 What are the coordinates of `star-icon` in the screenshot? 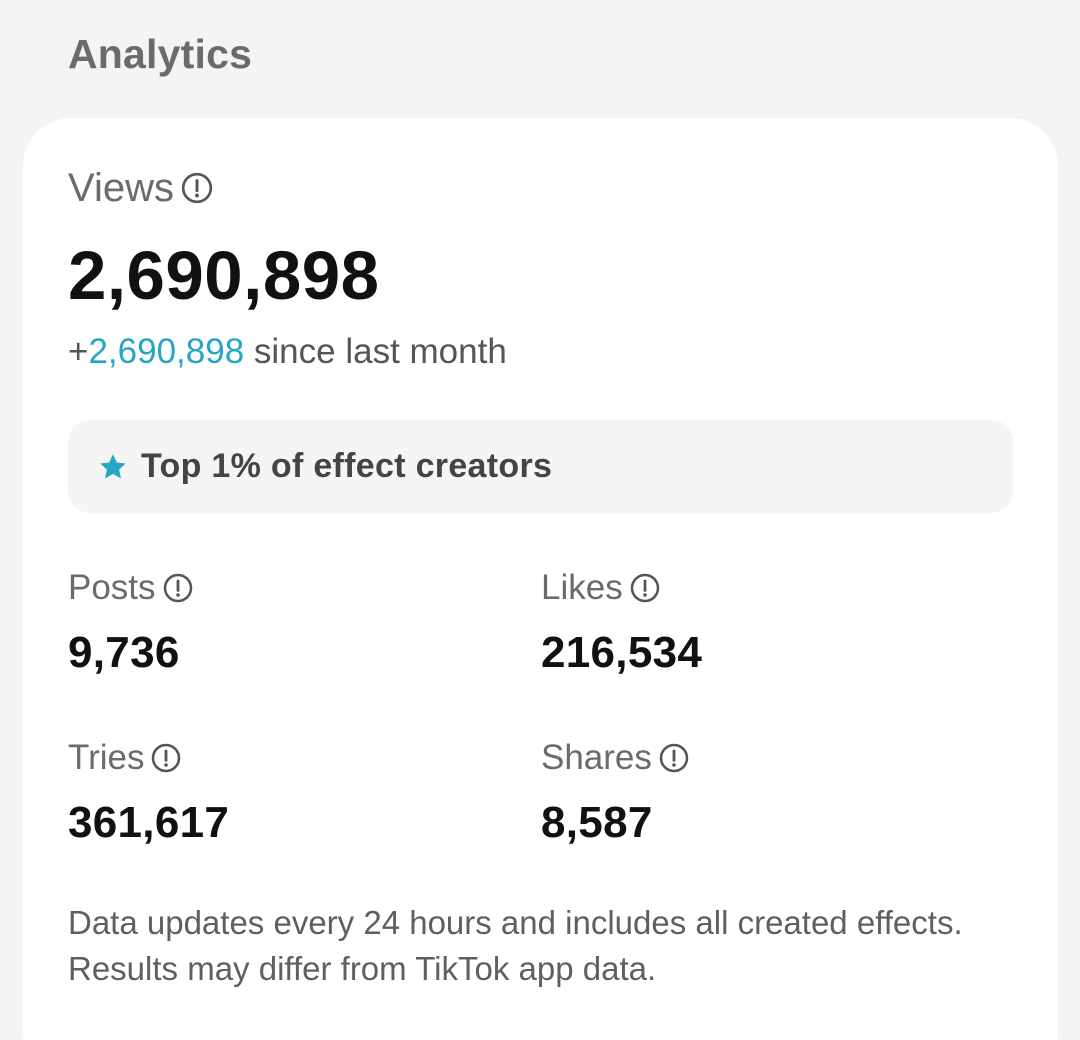 It's located at (113, 465).